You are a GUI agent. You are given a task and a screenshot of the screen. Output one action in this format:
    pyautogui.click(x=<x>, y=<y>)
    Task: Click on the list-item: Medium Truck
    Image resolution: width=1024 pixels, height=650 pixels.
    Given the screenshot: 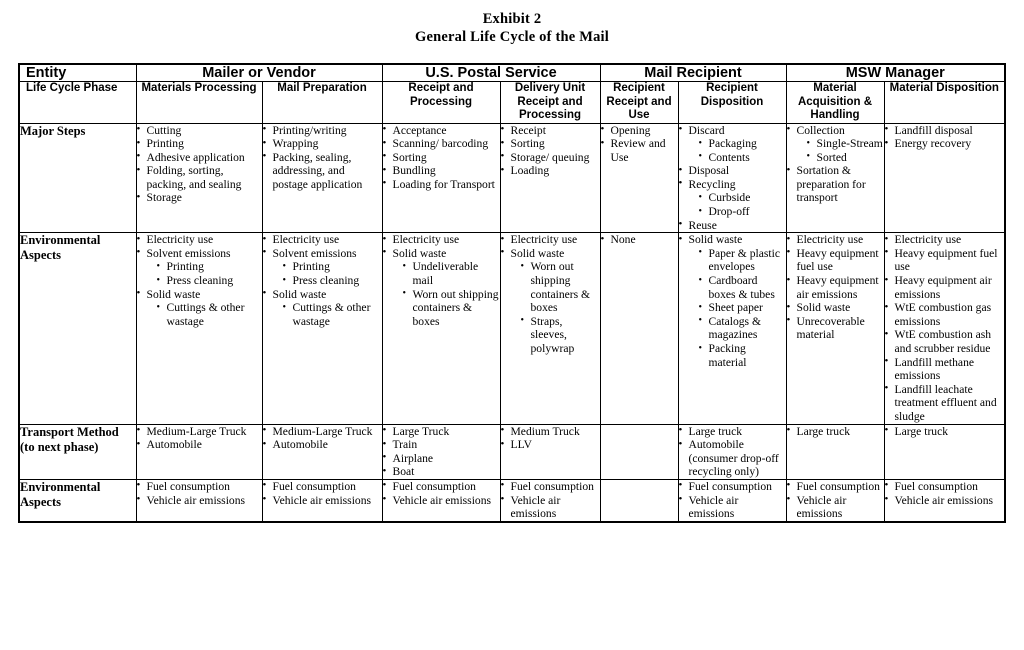 What is the action you would take?
    pyautogui.click(x=550, y=431)
    